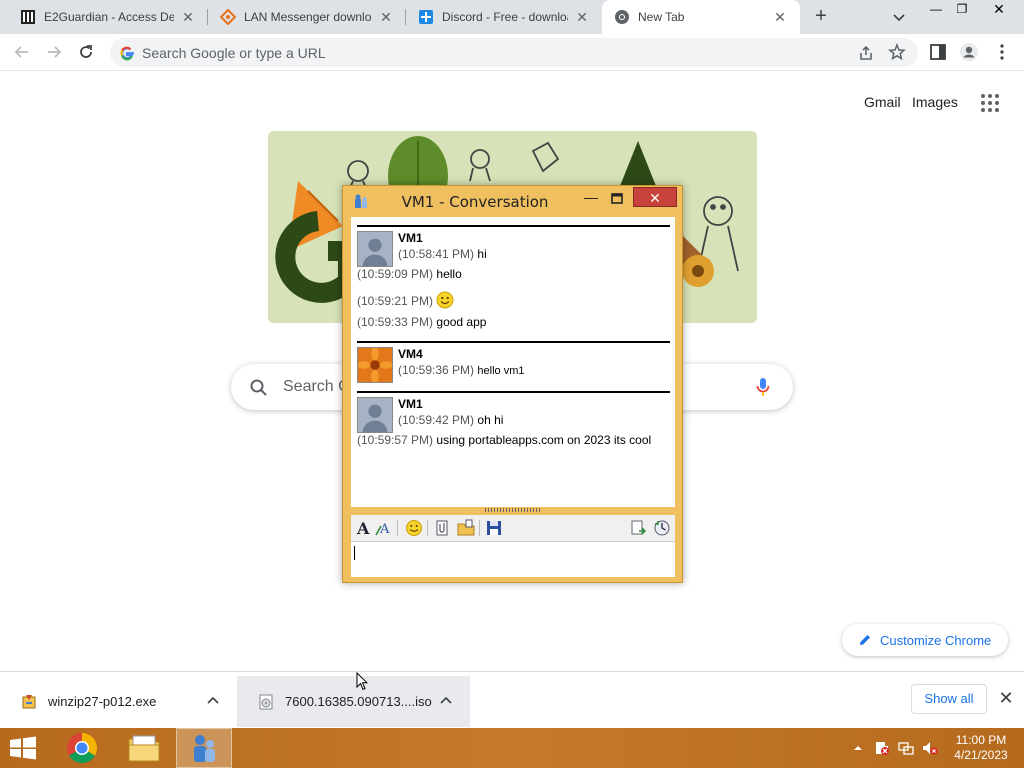  I want to click on tab-title: LAN Messenger downloa, so click(308, 17).